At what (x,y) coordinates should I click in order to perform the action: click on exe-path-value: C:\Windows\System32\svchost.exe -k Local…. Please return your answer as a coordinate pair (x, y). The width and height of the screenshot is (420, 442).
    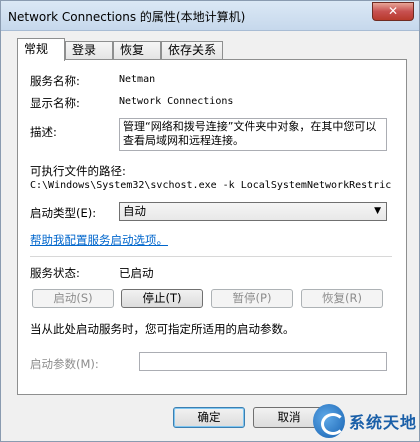
    Looking at the image, I should click on (211, 185).